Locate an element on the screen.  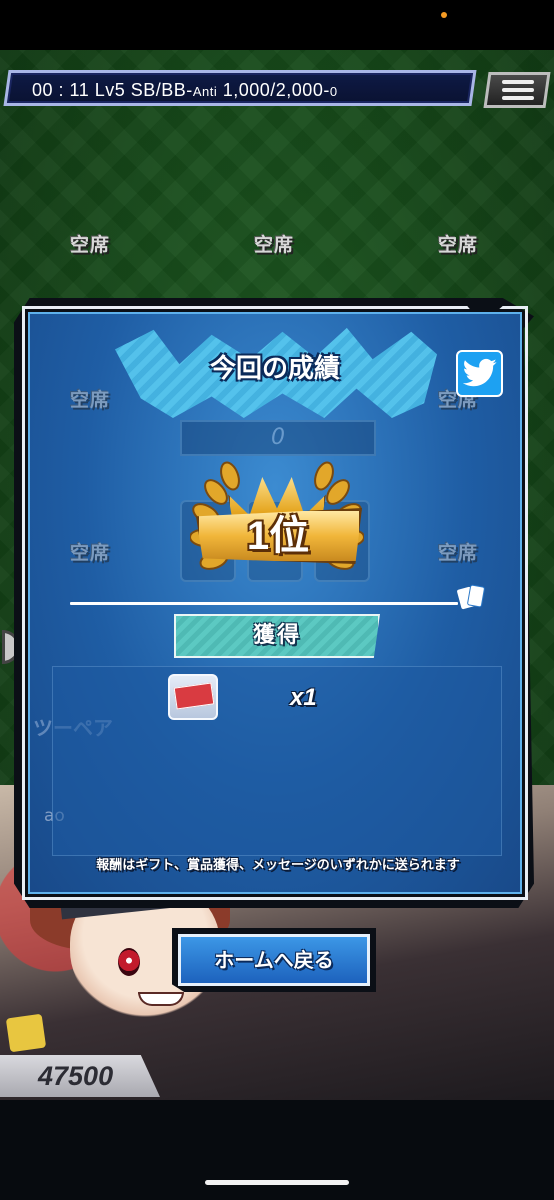
result-title: 今回の成績 is located at coordinates (274, 369).